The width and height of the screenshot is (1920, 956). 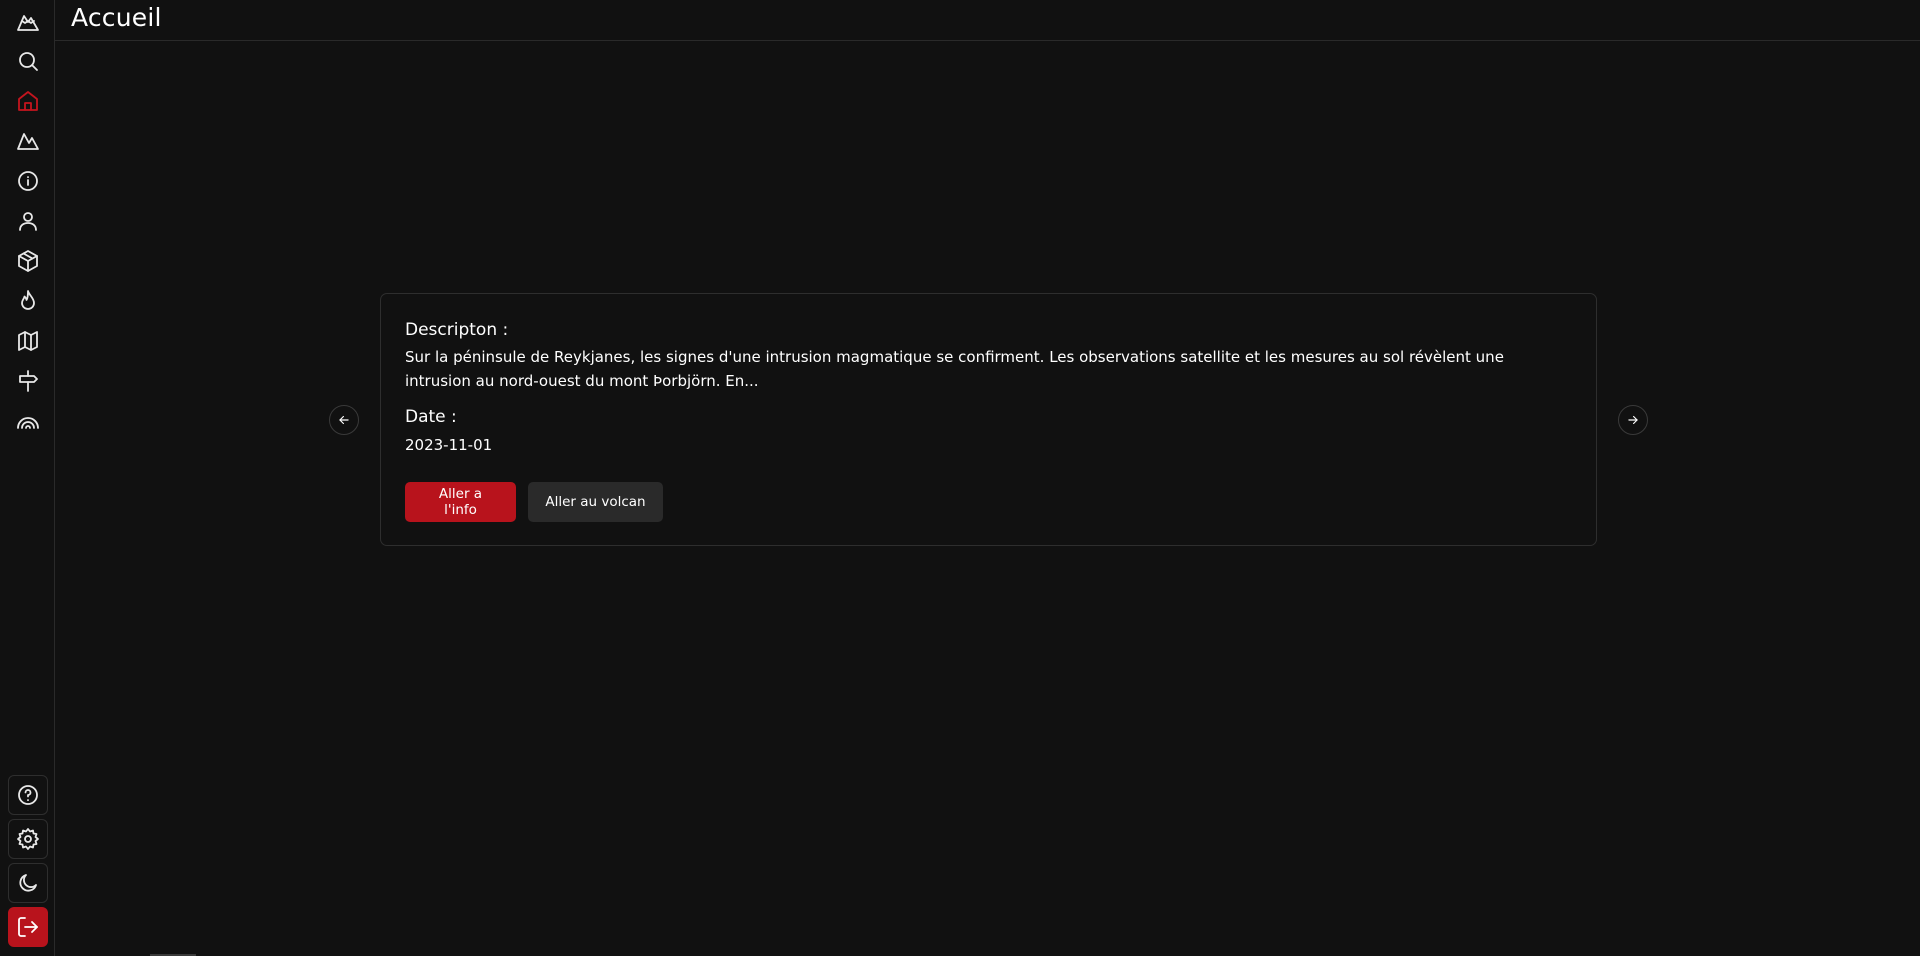 I want to click on mountain-icon, so click(x=28, y=141).